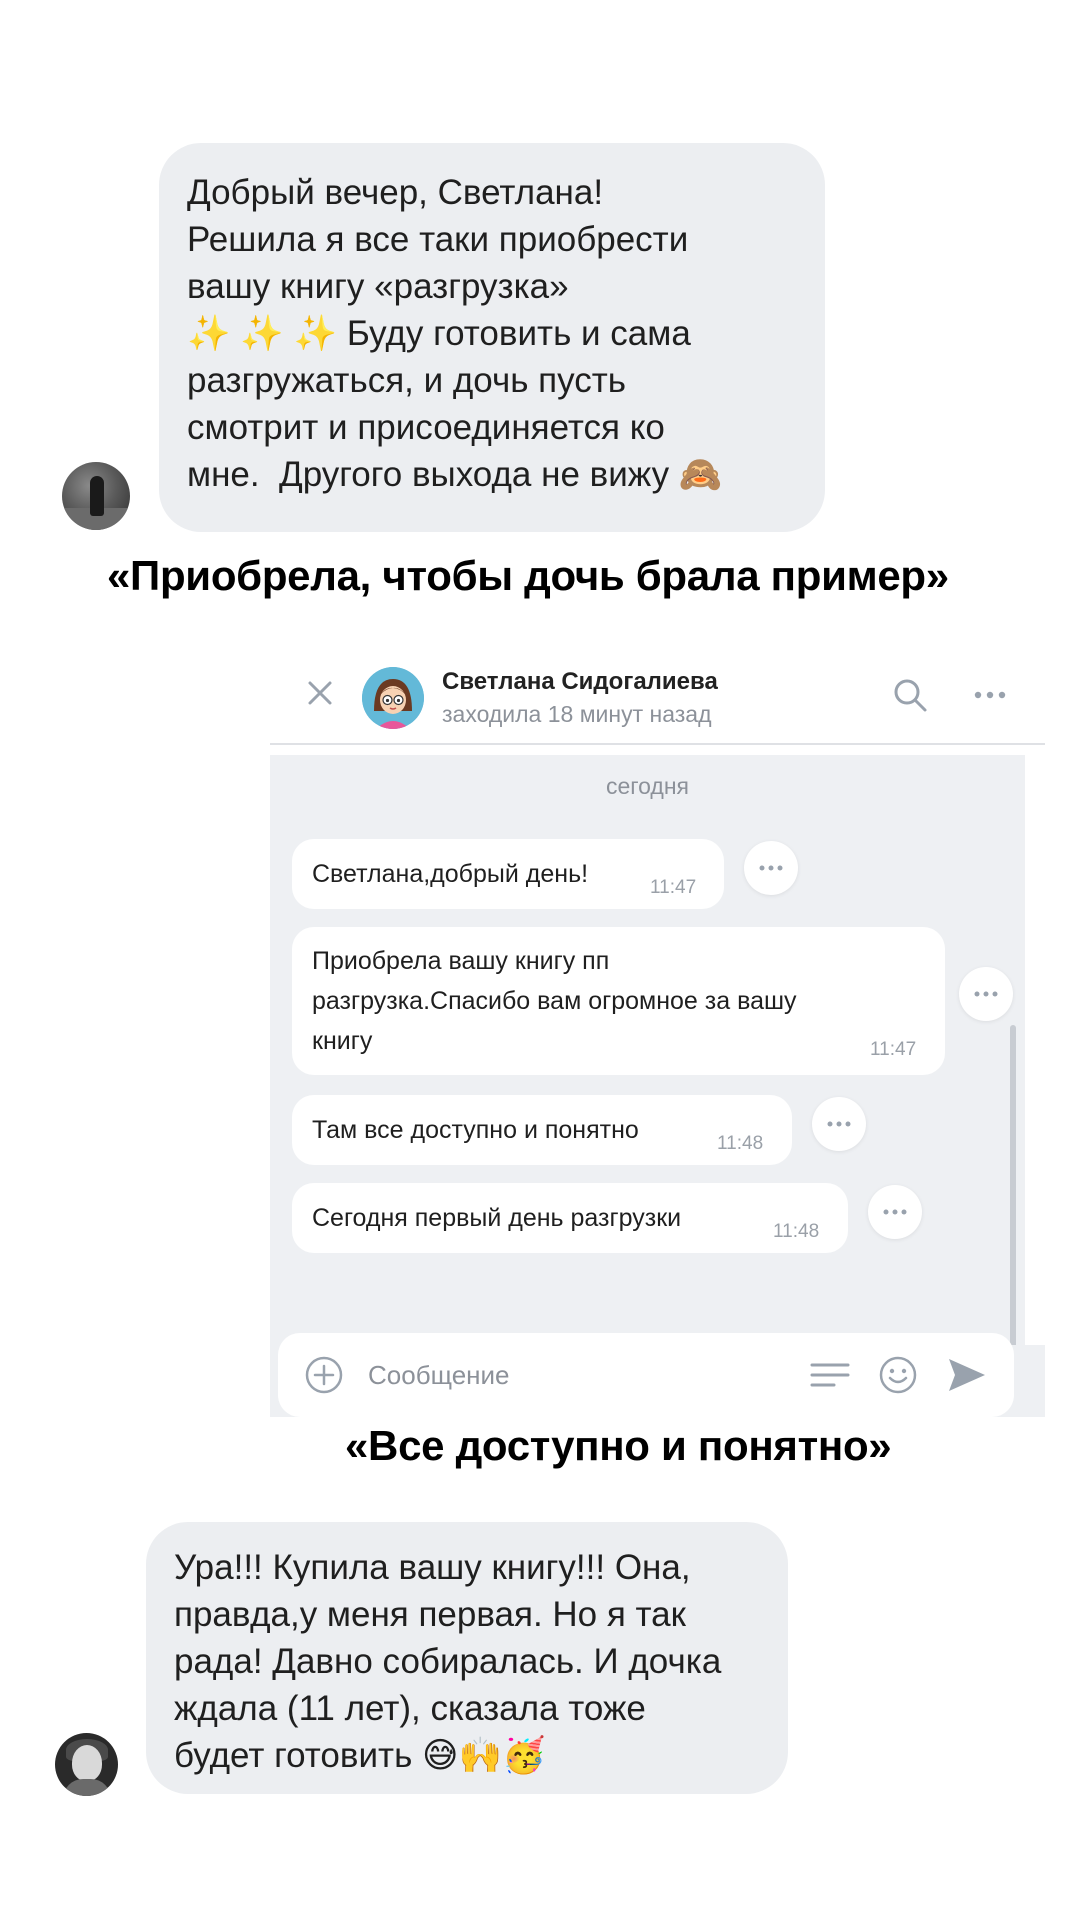 This screenshot has height=1920, width=1080. I want to click on message-composer, so click(646, 1375).